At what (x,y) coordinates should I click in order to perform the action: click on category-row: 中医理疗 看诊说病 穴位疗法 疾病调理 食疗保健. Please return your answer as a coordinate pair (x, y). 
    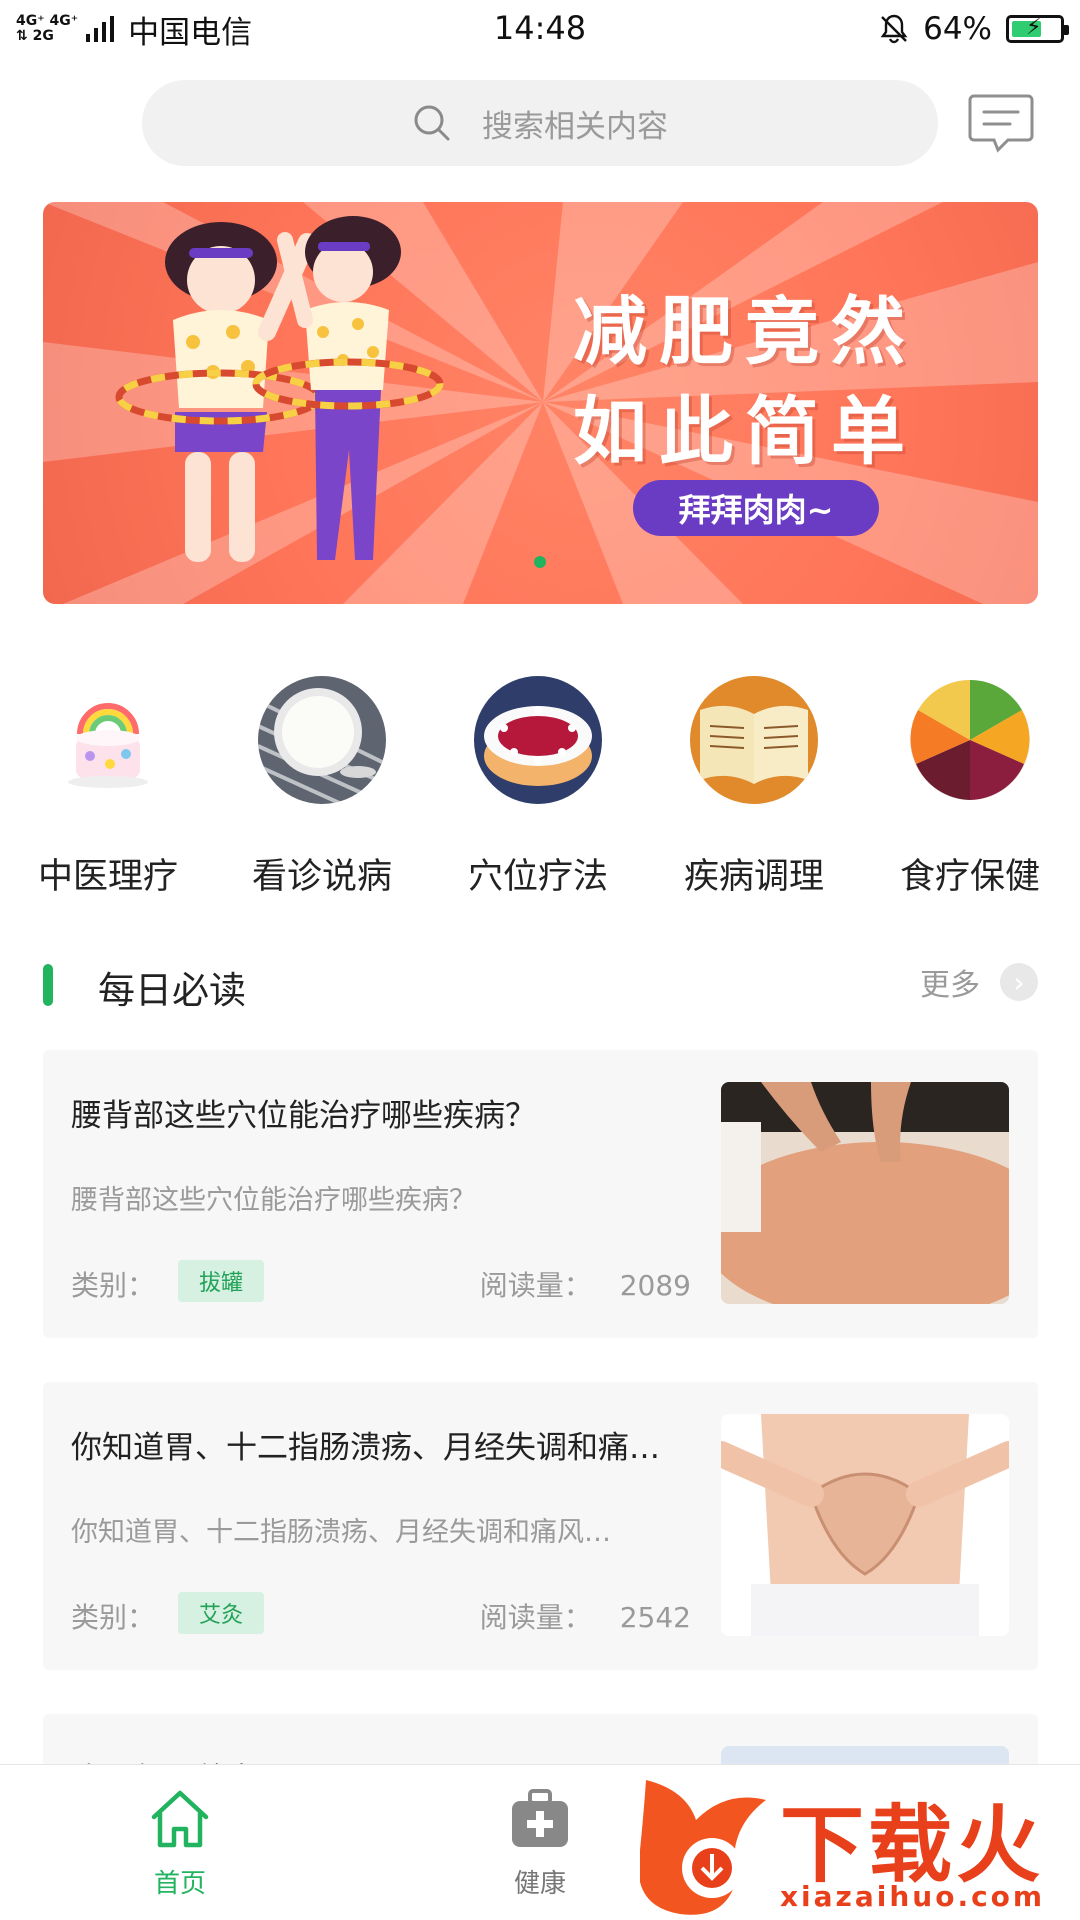
    Looking at the image, I should click on (540, 787).